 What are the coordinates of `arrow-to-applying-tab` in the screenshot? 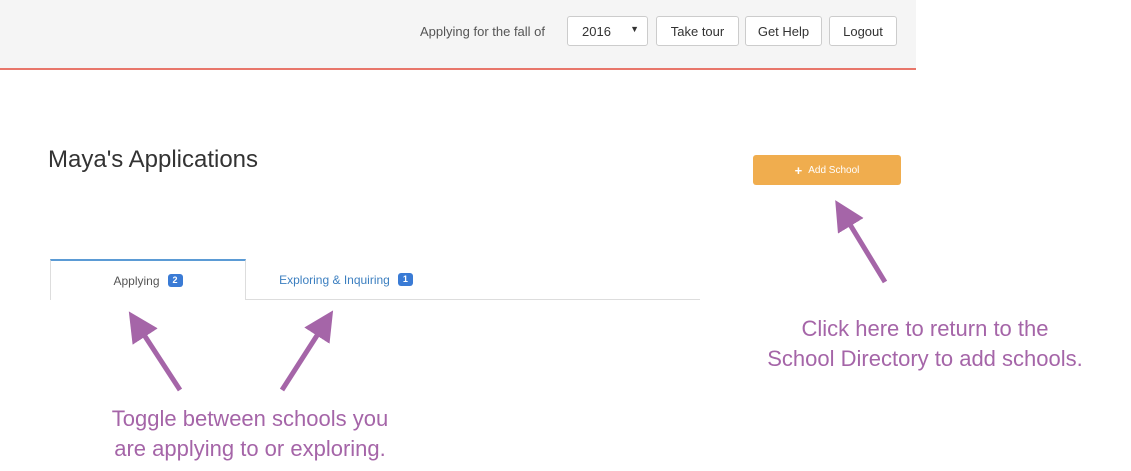 It's located at (155, 351).